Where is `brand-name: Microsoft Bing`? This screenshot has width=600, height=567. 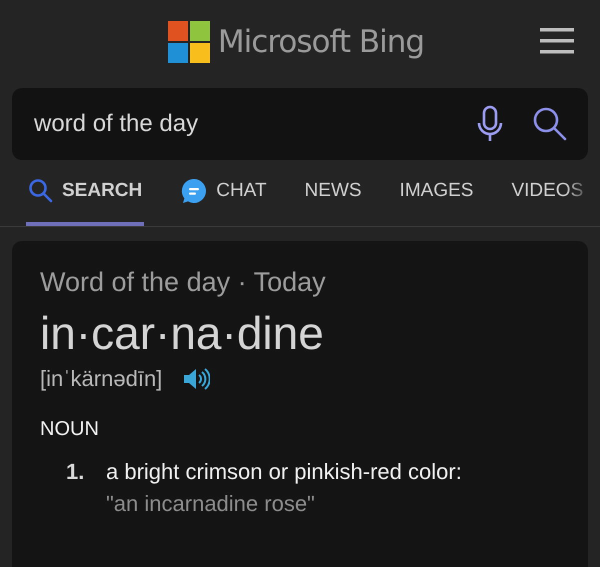 brand-name: Microsoft Bing is located at coordinates (321, 42).